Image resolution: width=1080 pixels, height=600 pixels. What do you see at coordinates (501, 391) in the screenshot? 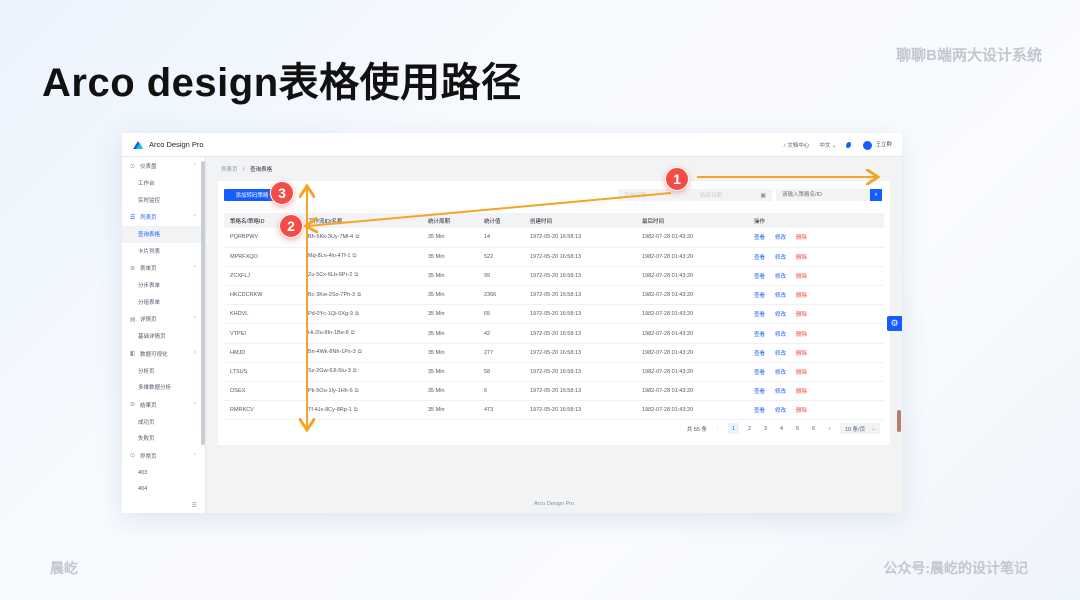
I see `table-cell: 6` at bounding box center [501, 391].